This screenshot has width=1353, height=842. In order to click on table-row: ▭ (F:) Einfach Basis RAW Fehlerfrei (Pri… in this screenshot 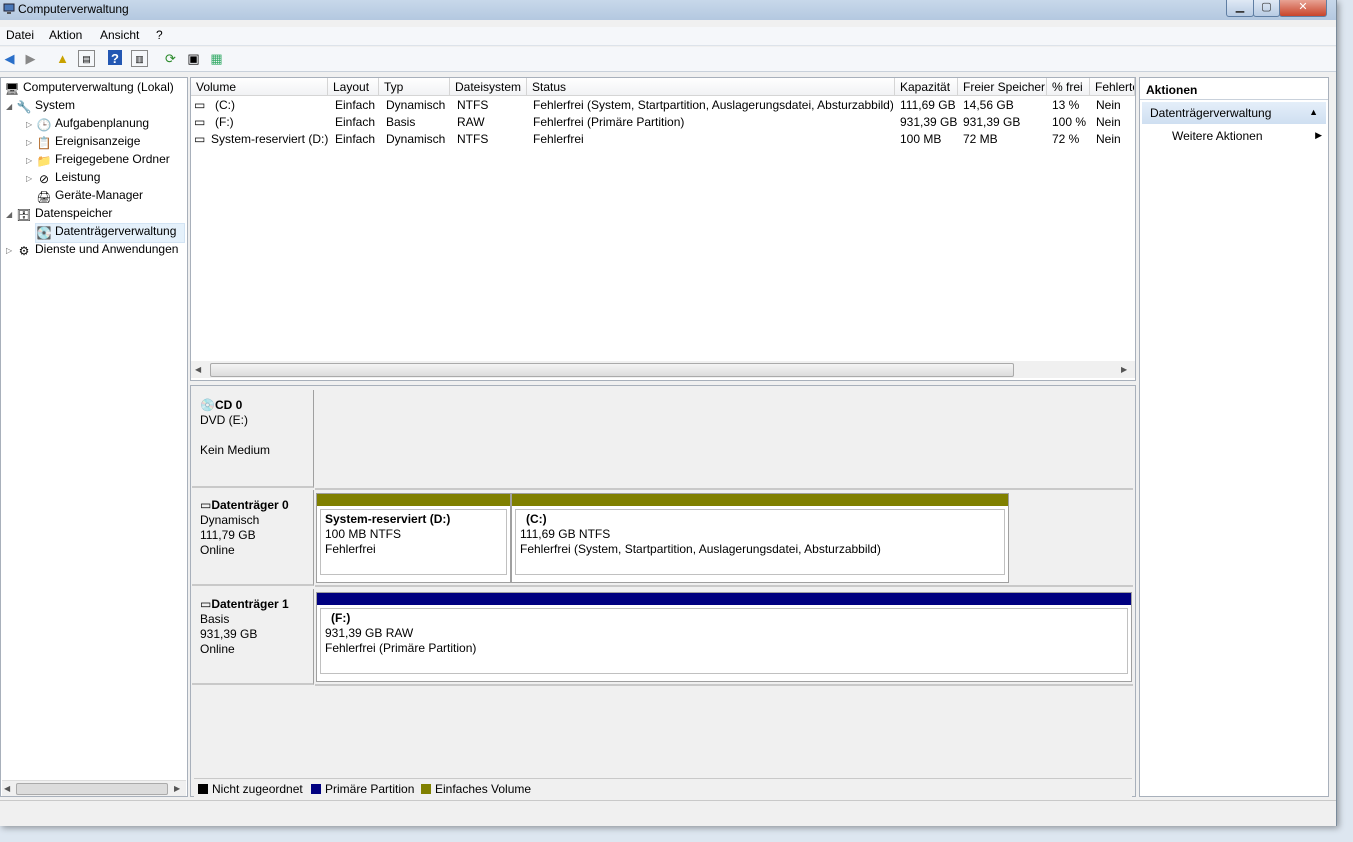, I will do `click(663, 122)`.